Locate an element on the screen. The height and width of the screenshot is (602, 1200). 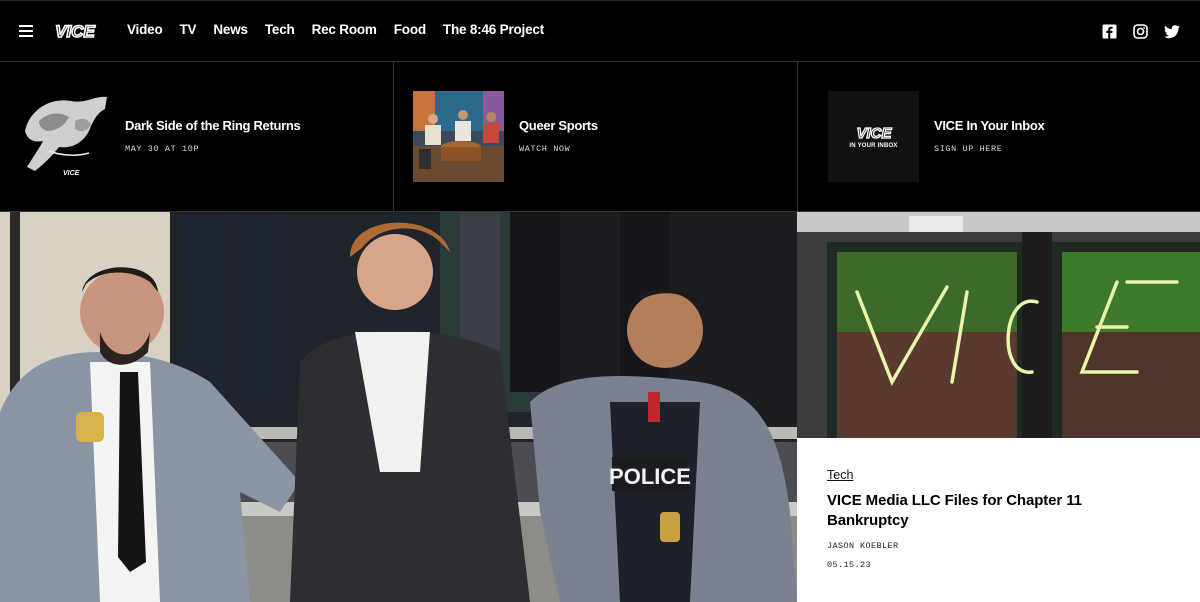
facebook-icon is located at coordinates (1109, 31).